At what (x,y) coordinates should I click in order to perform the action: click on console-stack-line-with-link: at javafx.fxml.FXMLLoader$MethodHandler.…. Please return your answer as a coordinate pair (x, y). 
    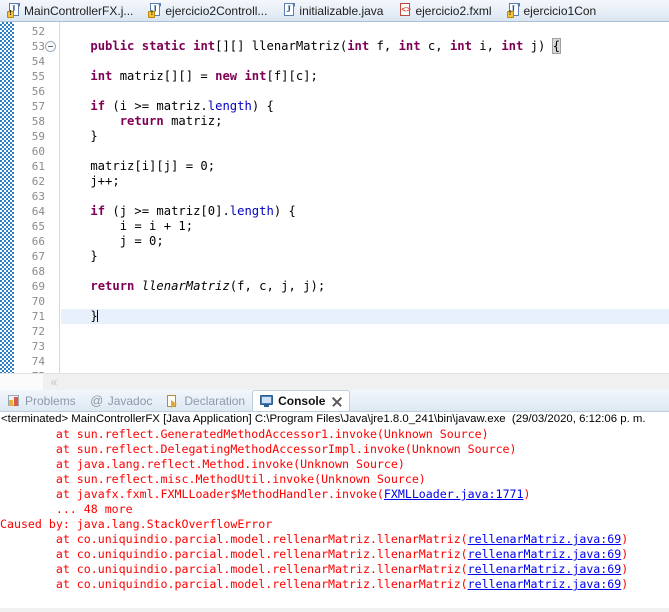
    Looking at the image, I should click on (265, 494).